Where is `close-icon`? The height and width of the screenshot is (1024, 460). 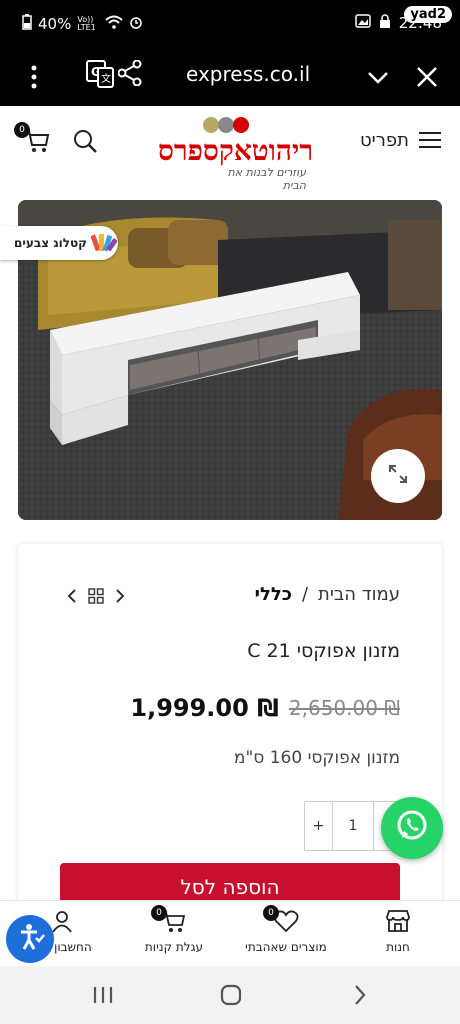
close-icon is located at coordinates (427, 79).